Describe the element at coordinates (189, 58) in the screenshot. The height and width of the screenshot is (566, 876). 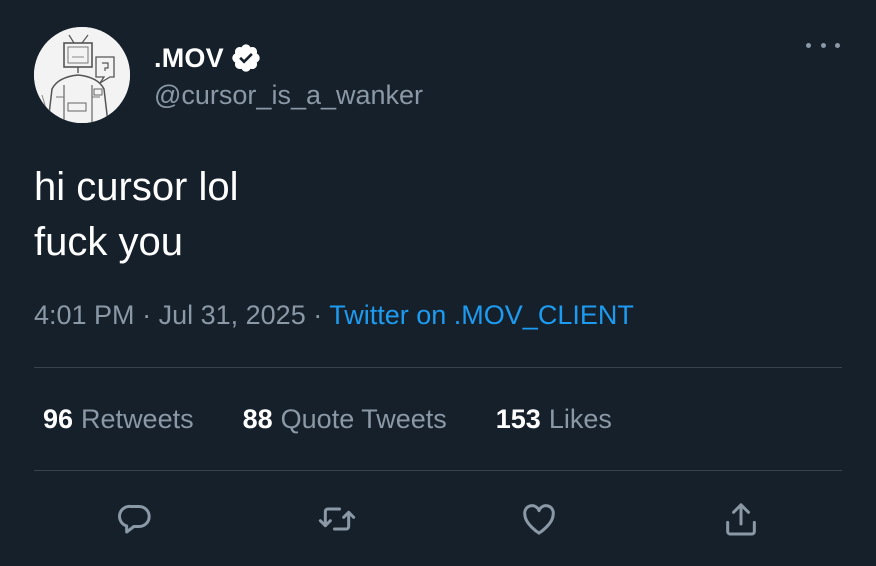
I see `display-name: .MOV` at that location.